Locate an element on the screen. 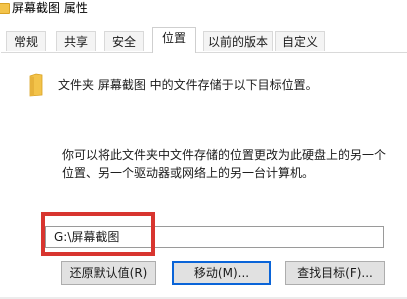  title-bar: 屏幕截图 属性 is located at coordinates (203, 13).